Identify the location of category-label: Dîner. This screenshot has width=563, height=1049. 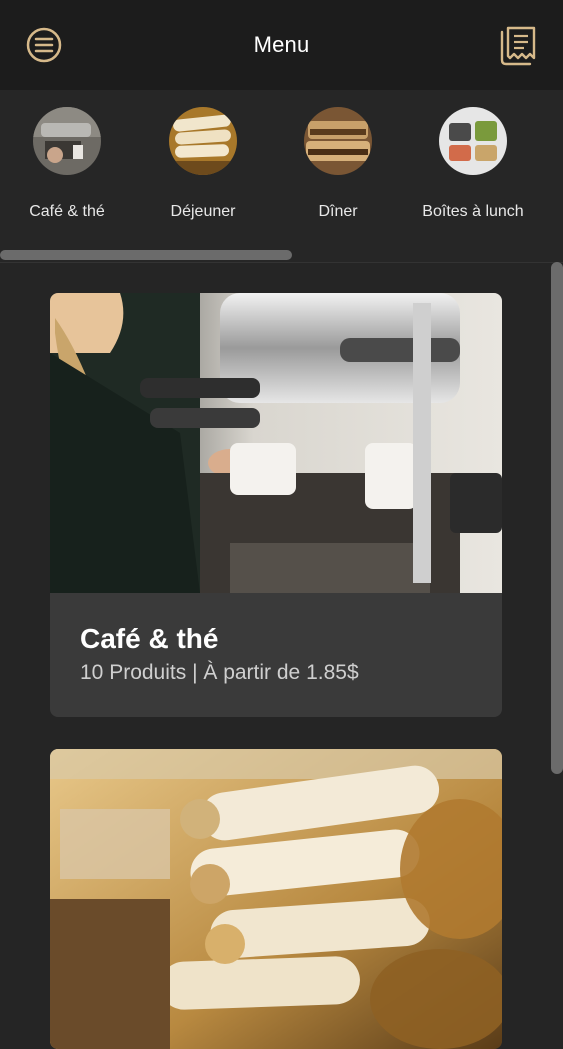
(338, 211).